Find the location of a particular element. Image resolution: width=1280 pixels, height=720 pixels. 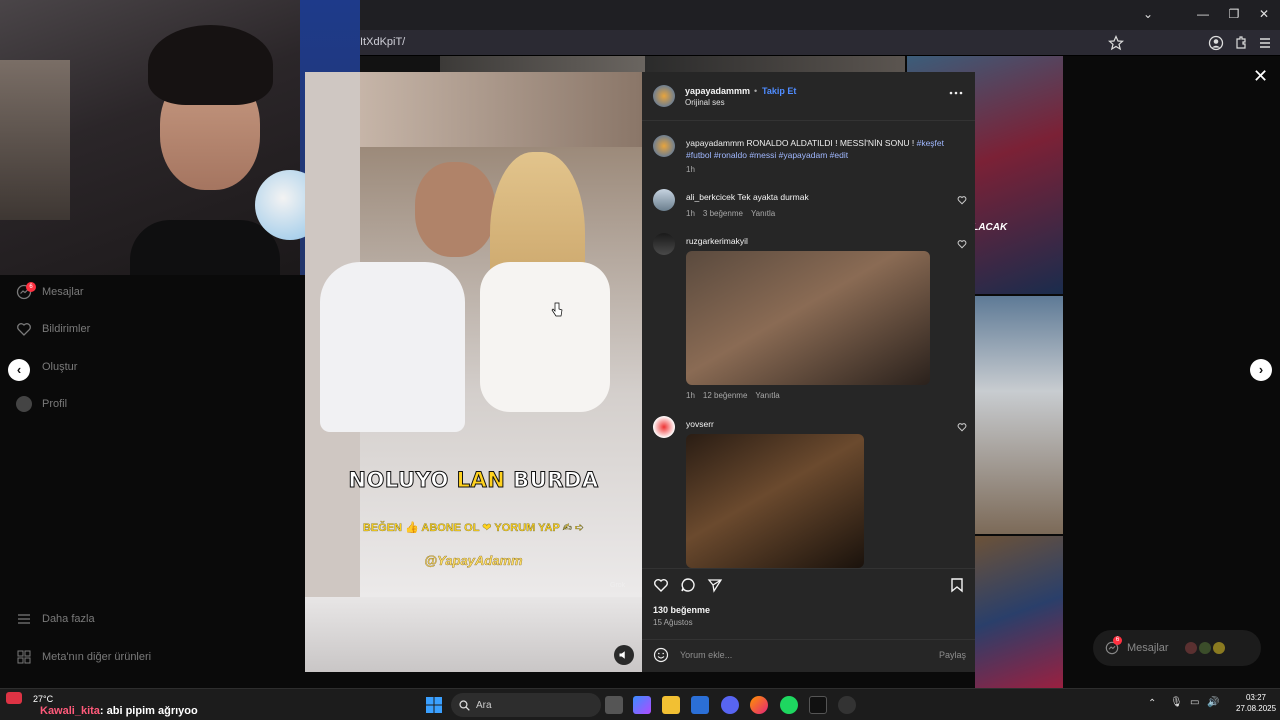

caption-text: RONALDO ALDATILDI ! MESSİ'NİN SONU ! is located at coordinates (830, 143).